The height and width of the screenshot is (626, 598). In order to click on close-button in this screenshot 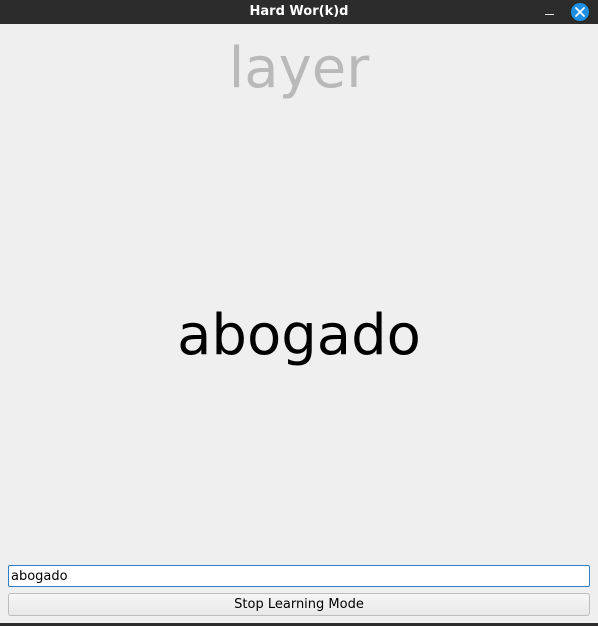, I will do `click(580, 12)`.